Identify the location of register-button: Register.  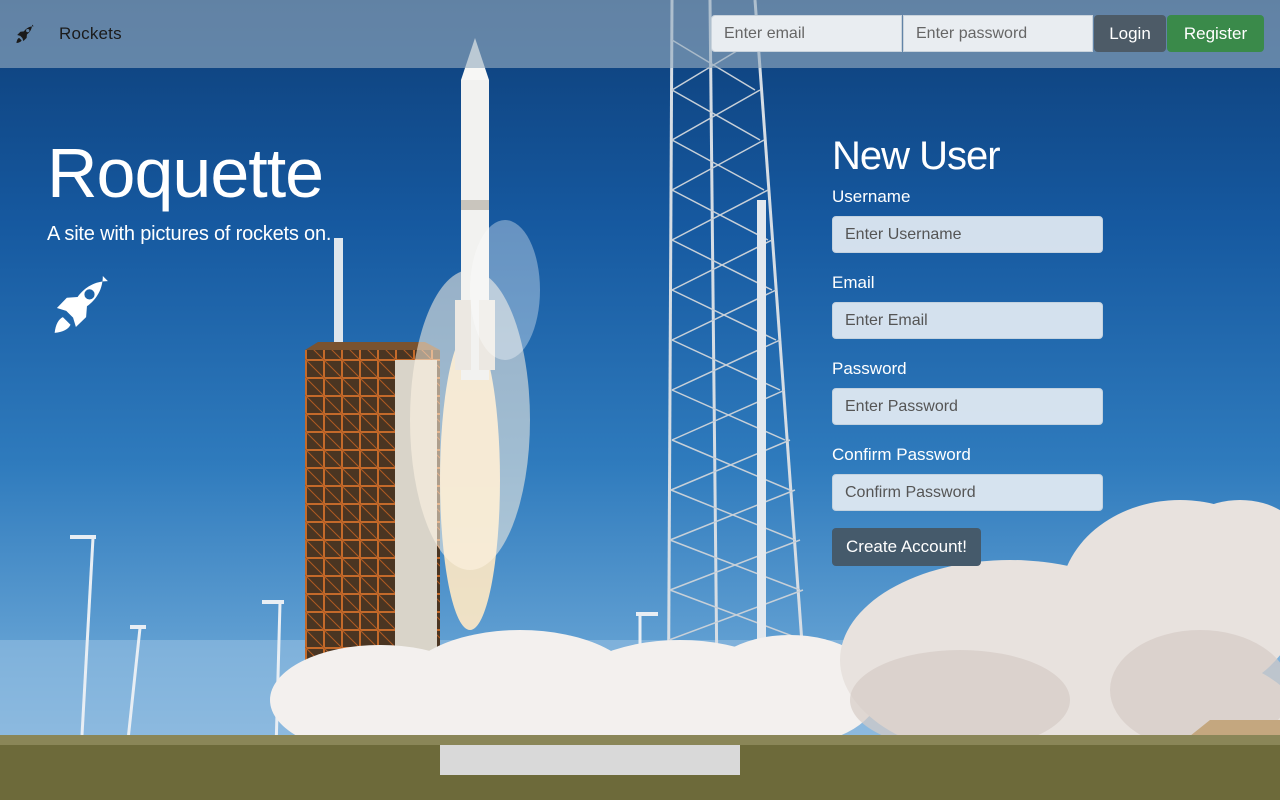
(1215, 33).